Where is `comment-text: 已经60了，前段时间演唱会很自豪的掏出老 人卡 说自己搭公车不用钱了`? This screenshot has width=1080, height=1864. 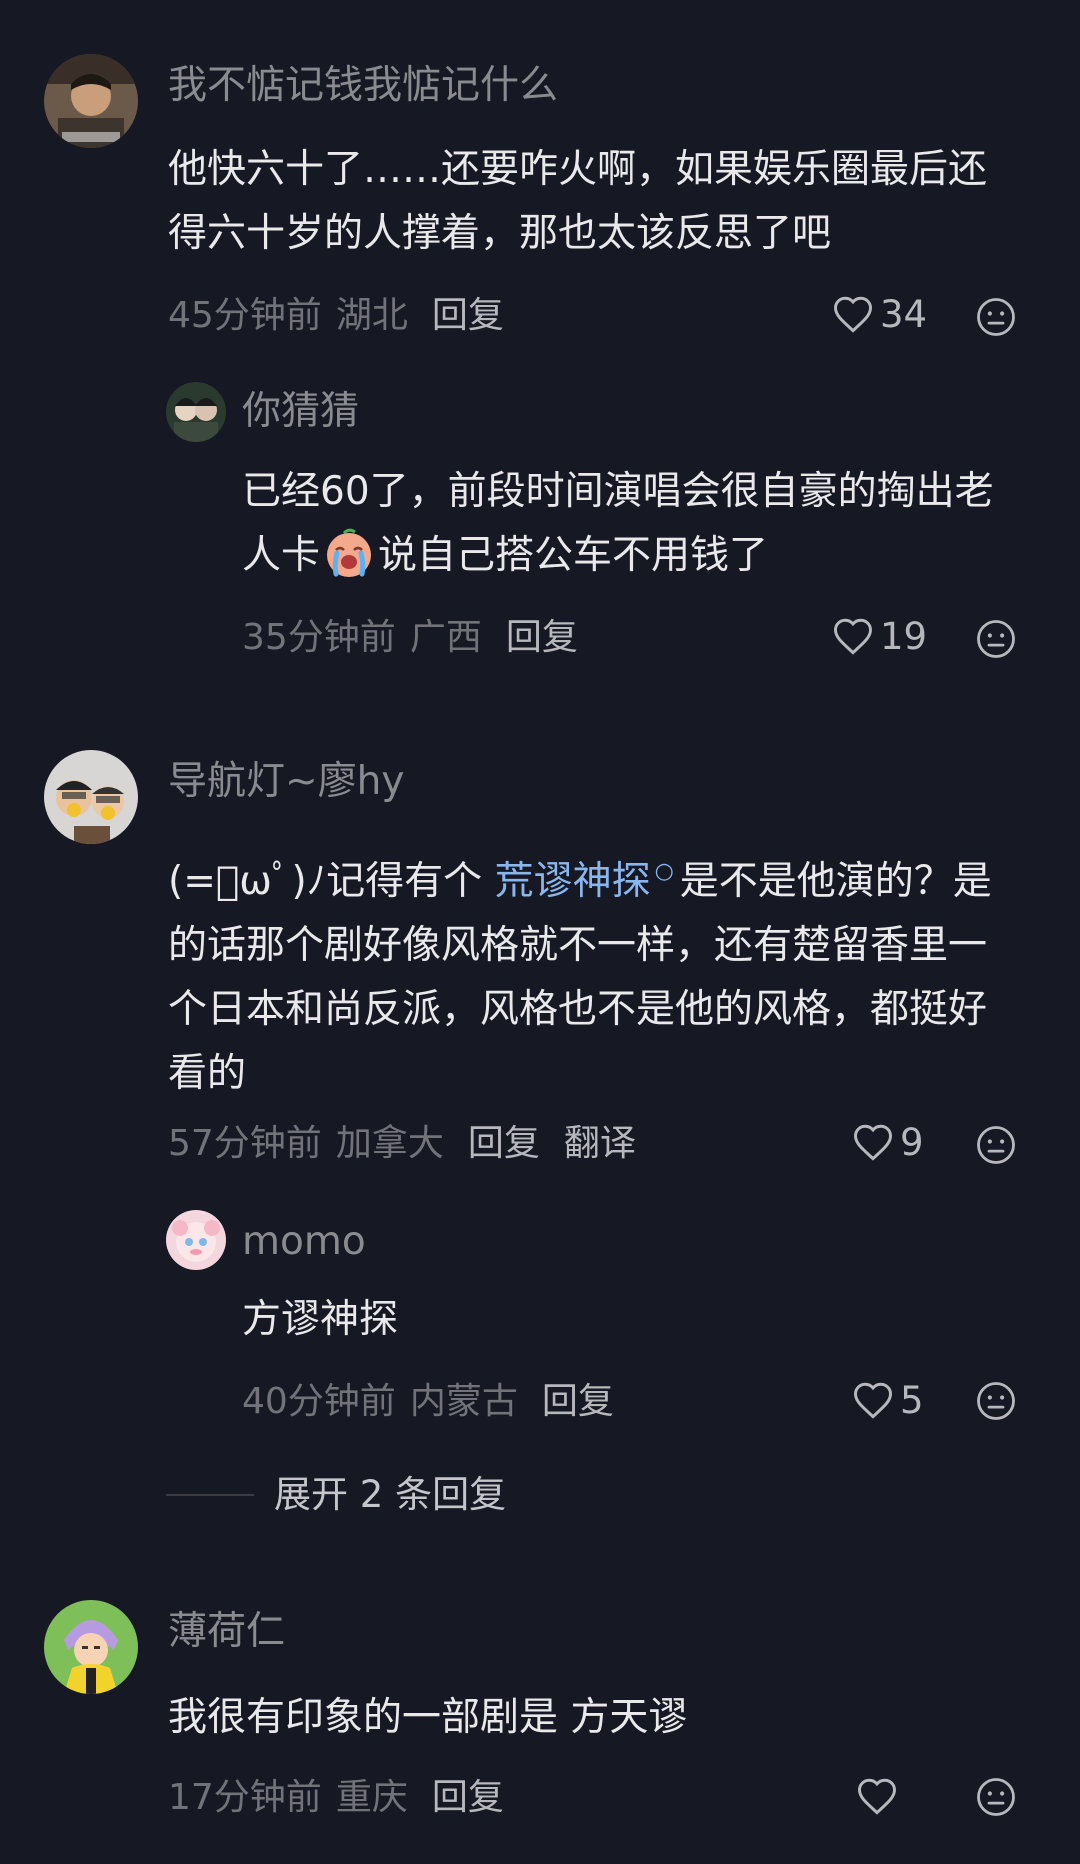
comment-text: 已经60了，前段时间演唱会很自豪的掏出老 人卡 说自己搭公车不用钱了 is located at coordinates (618, 524).